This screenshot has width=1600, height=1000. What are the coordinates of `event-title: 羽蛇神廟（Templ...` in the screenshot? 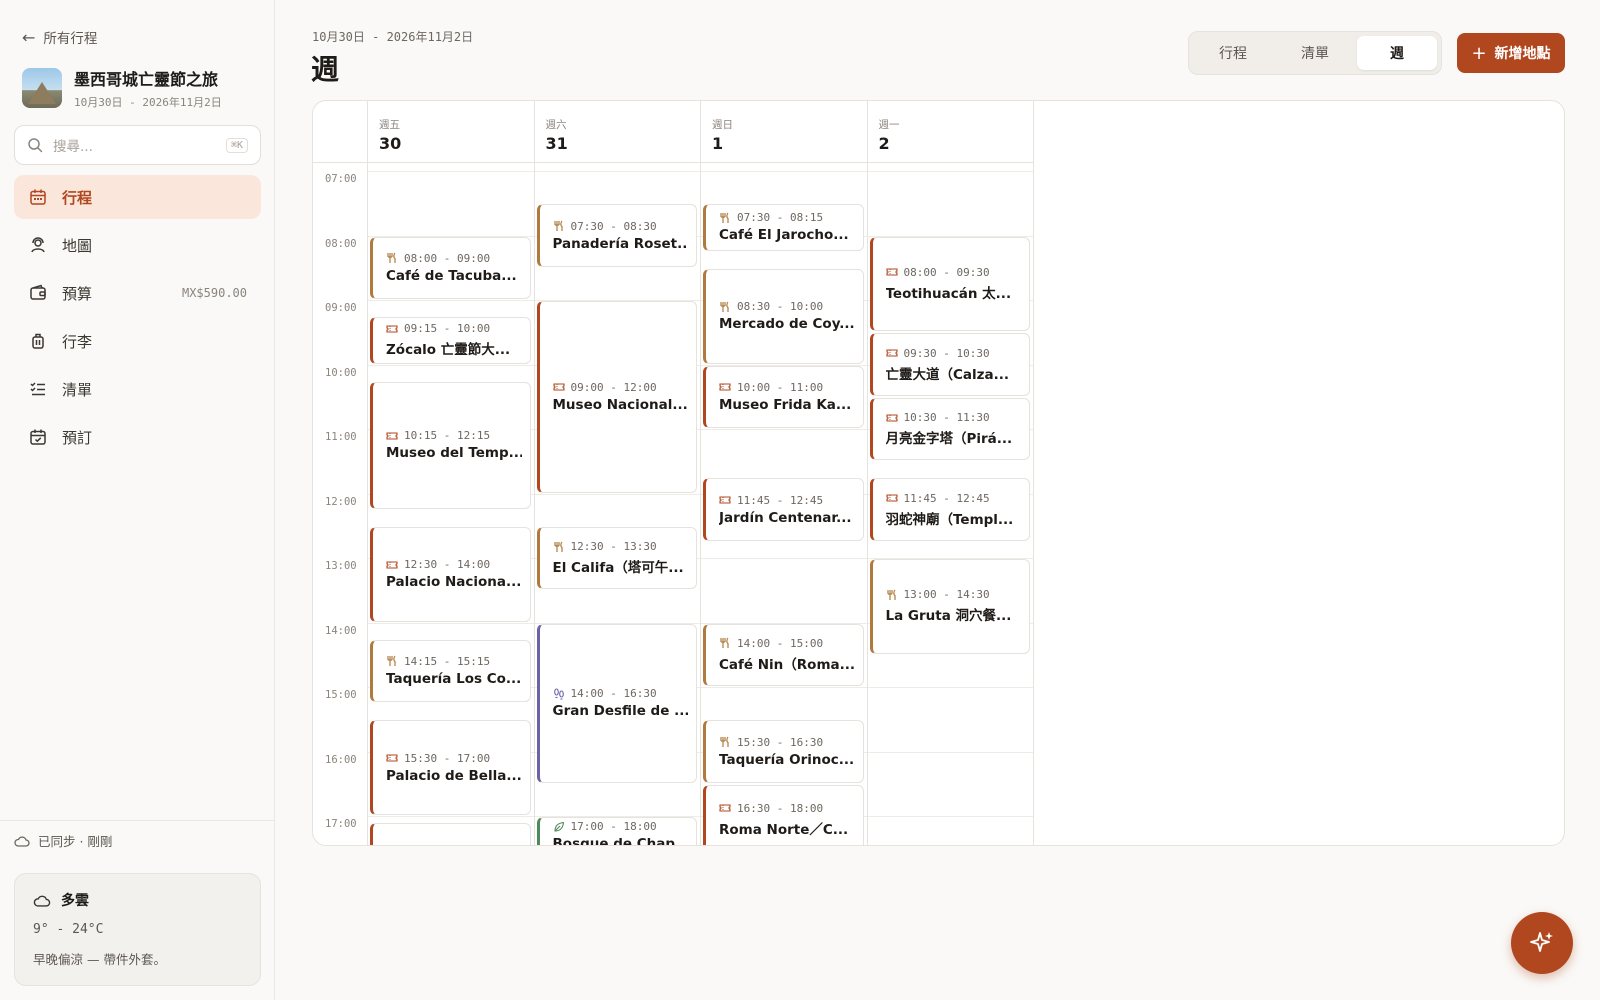 It's located at (949, 519).